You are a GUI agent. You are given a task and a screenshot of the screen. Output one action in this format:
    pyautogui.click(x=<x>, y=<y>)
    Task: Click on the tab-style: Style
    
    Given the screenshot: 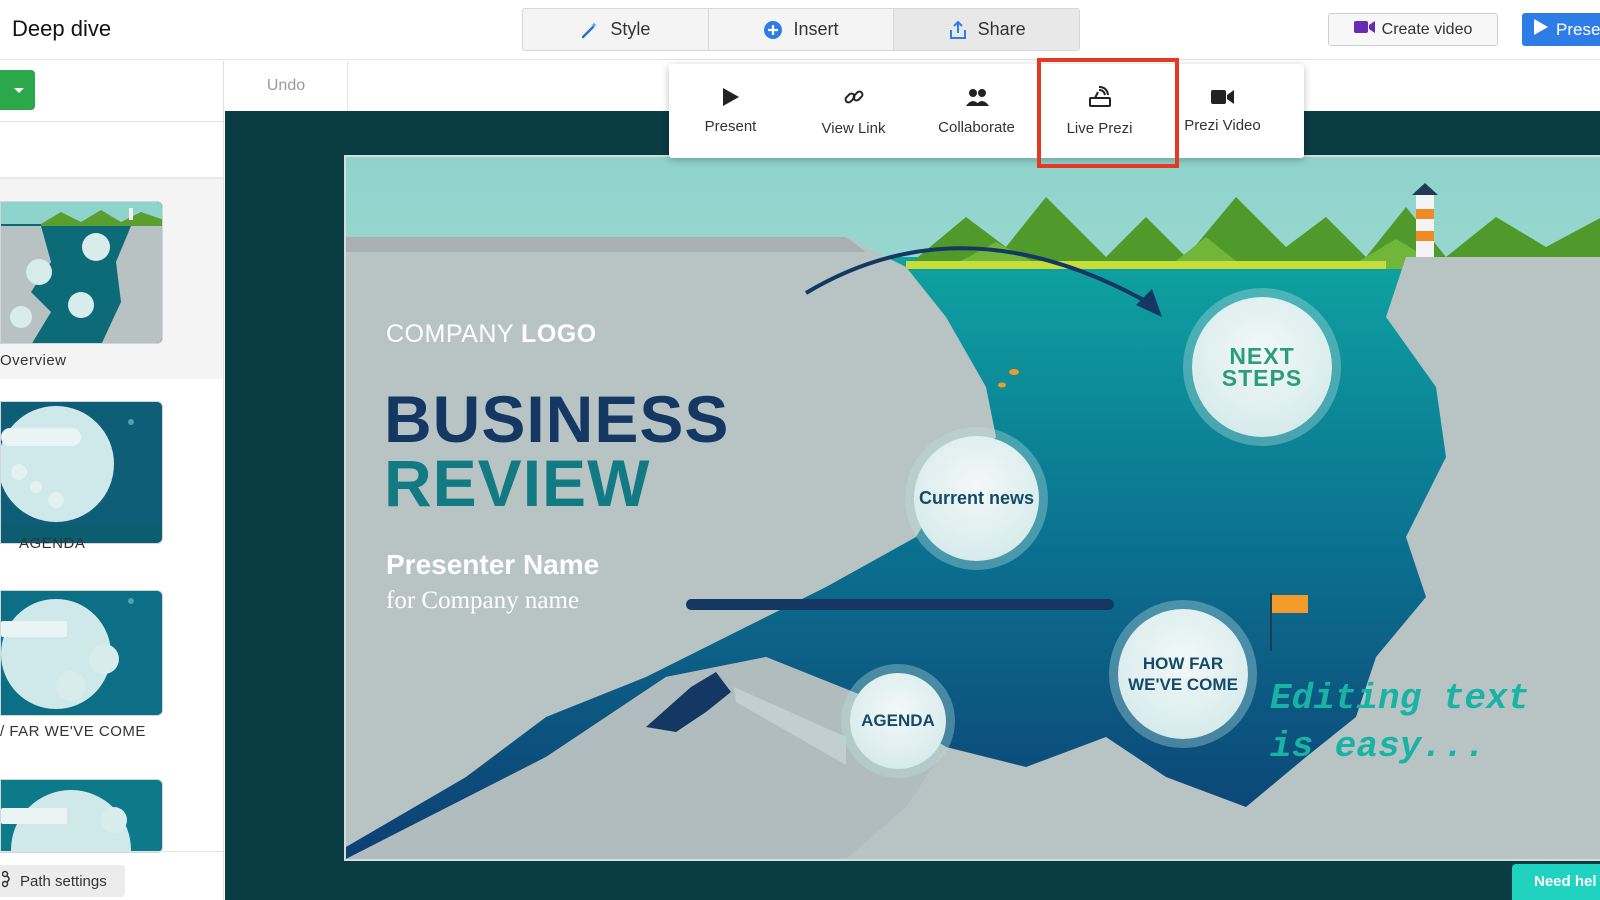 What is the action you would take?
    pyautogui.click(x=616, y=29)
    